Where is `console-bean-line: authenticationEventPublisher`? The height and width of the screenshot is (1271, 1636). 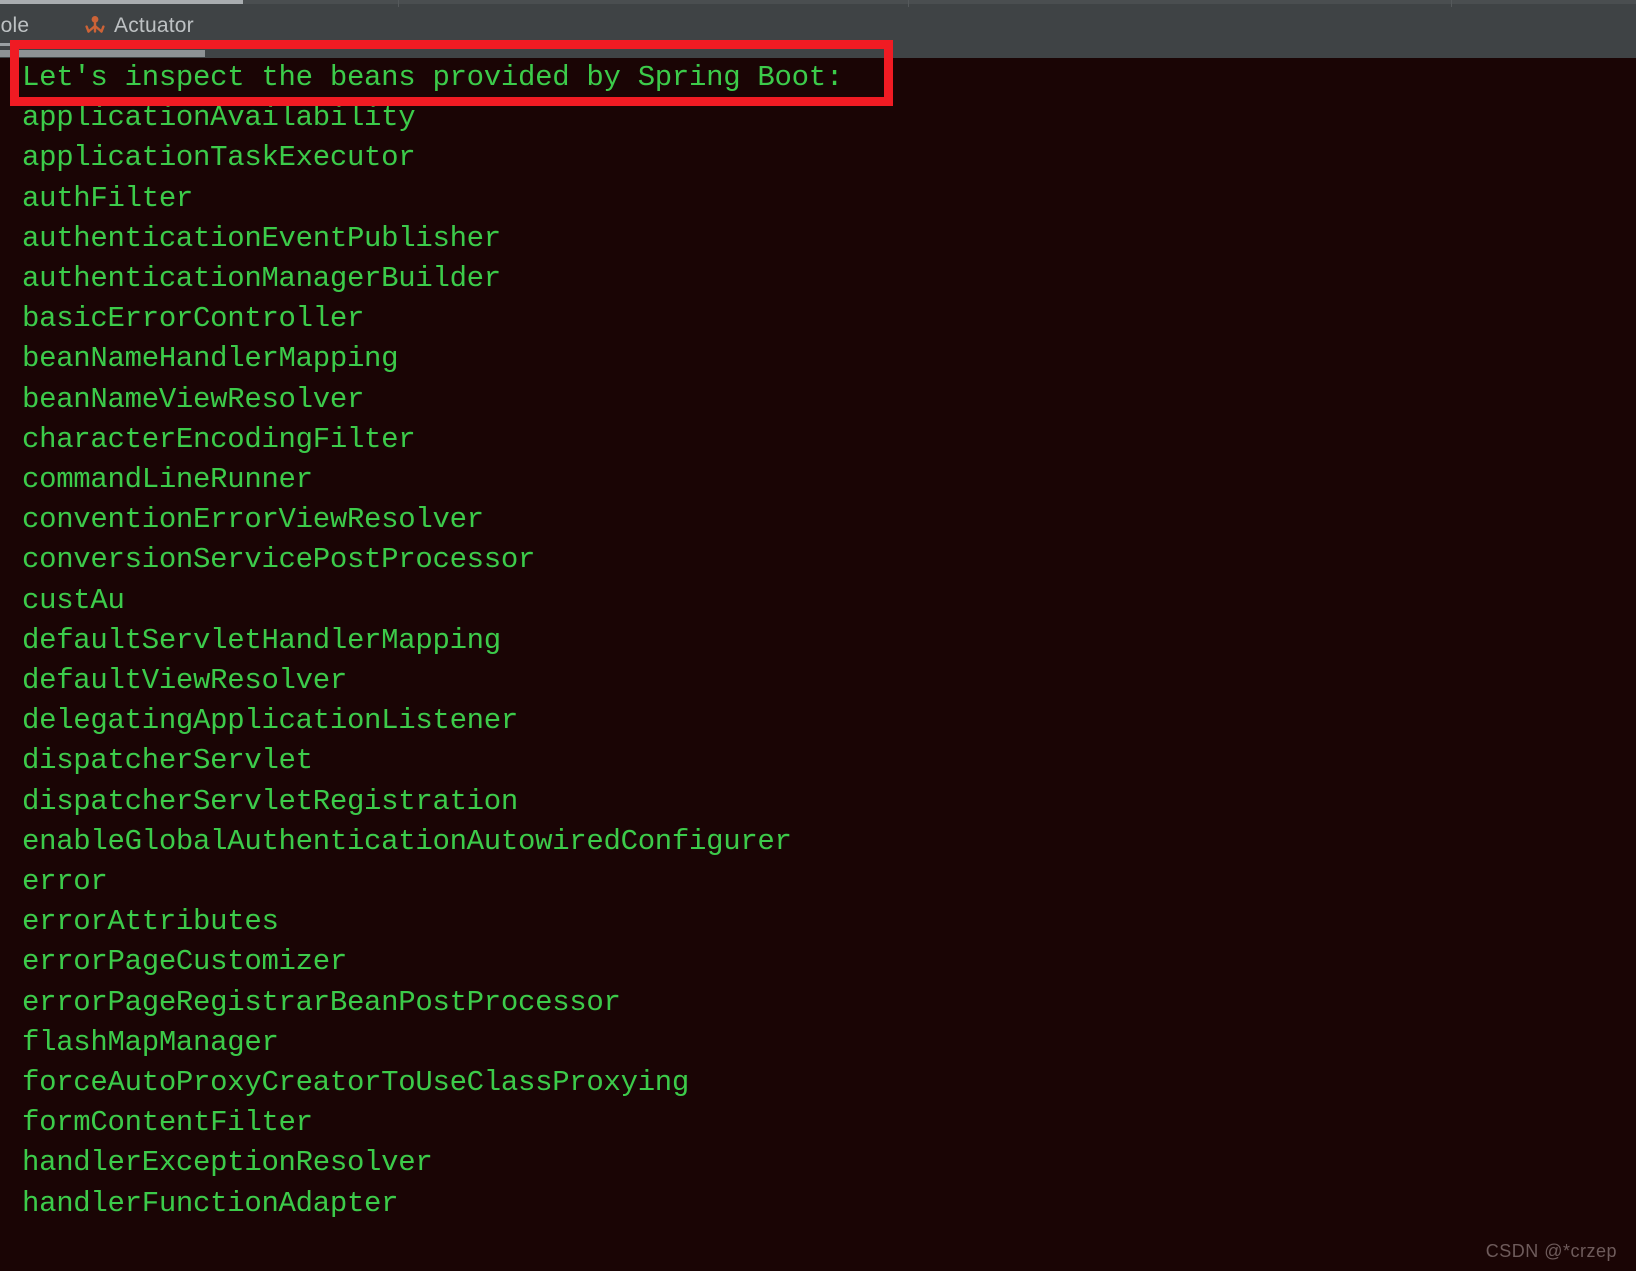
console-bean-line: authenticationEventPublisher is located at coordinates (261, 238).